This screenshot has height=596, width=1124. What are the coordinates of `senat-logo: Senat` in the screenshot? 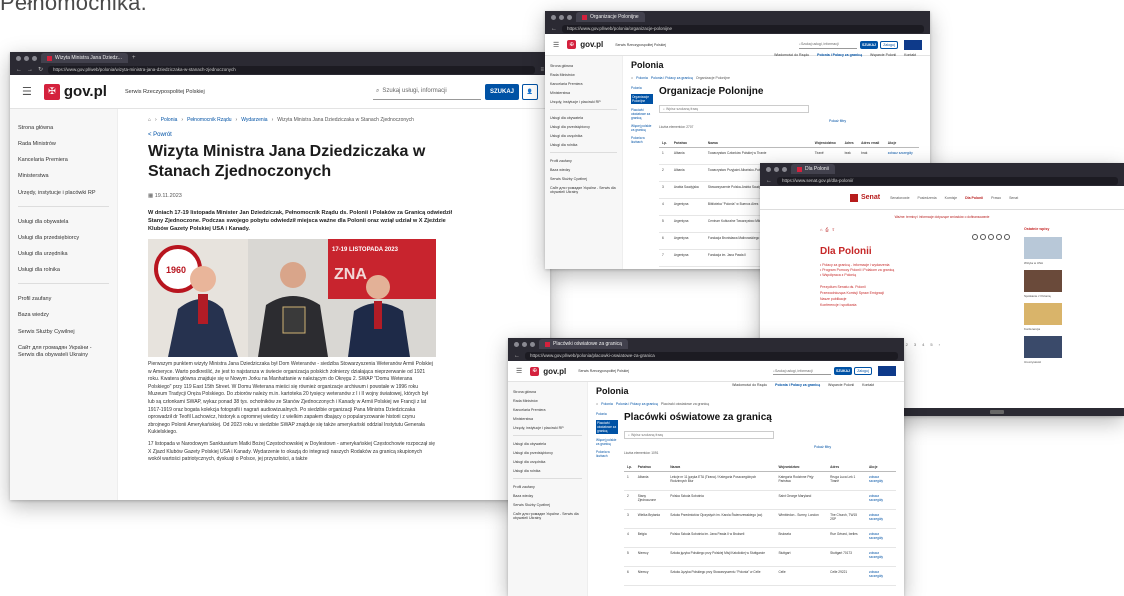 It's located at (865, 197).